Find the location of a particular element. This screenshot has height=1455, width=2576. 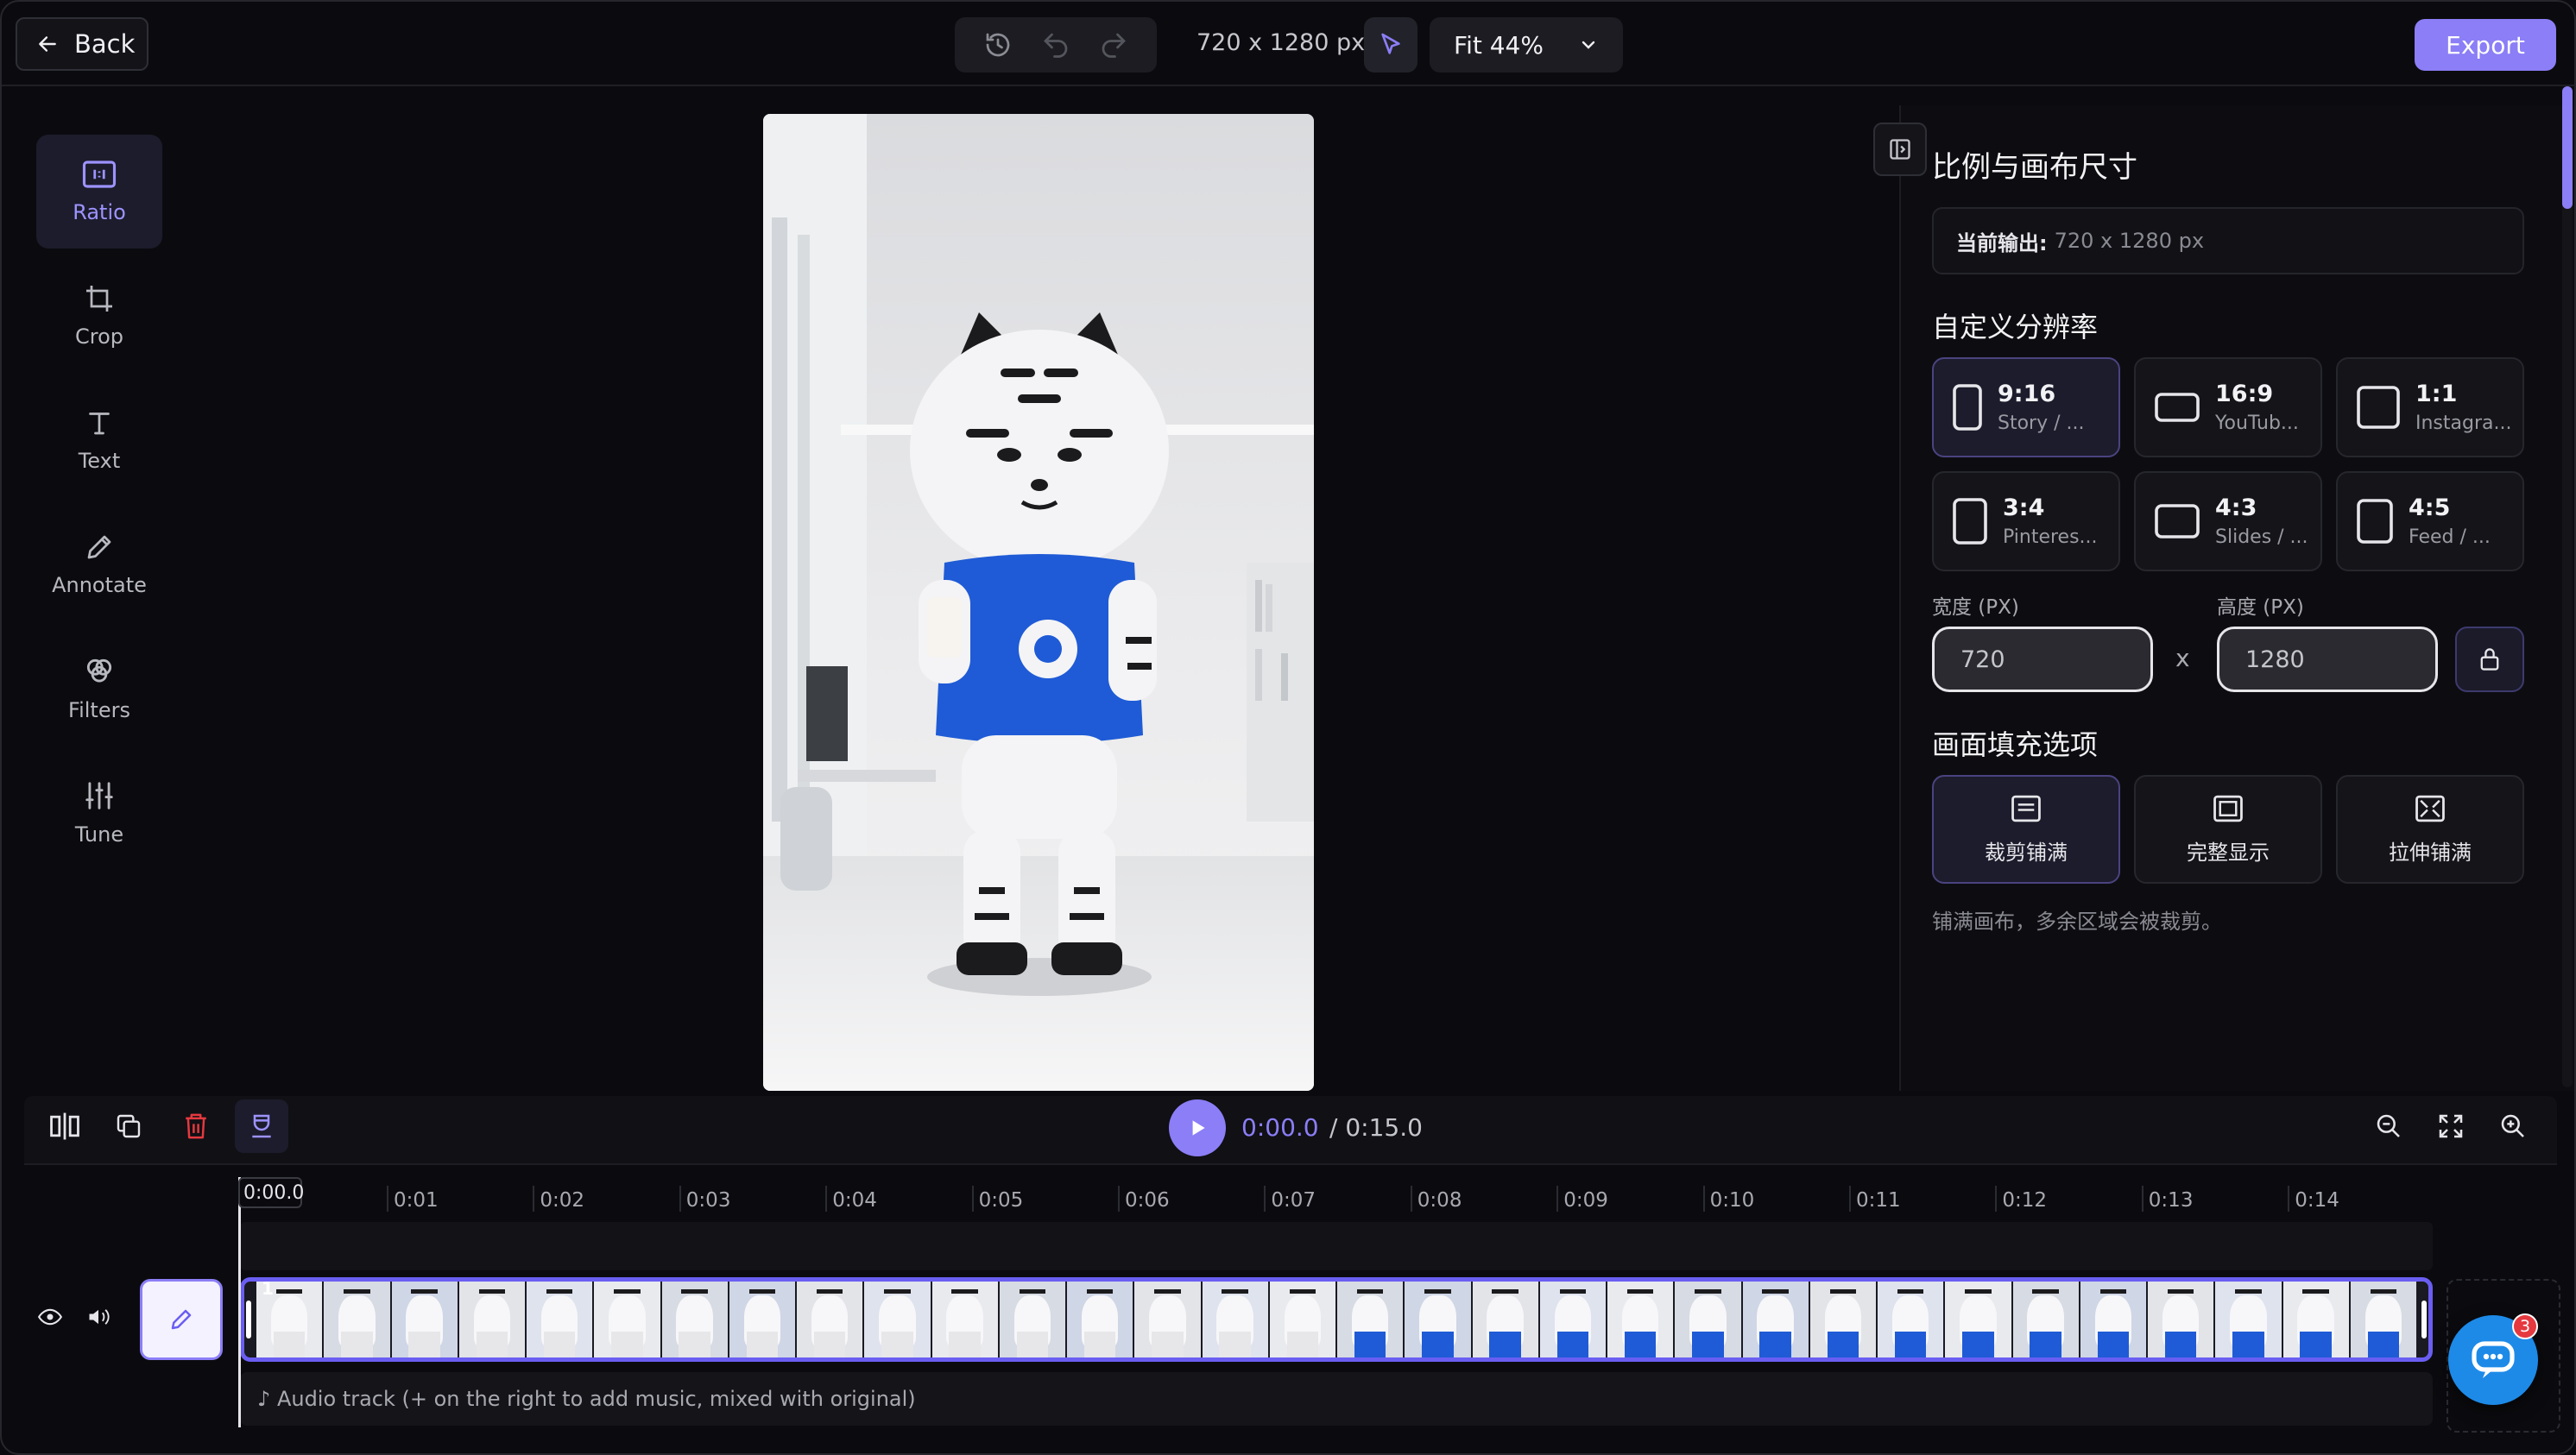

history-controls is located at coordinates (1056, 45).